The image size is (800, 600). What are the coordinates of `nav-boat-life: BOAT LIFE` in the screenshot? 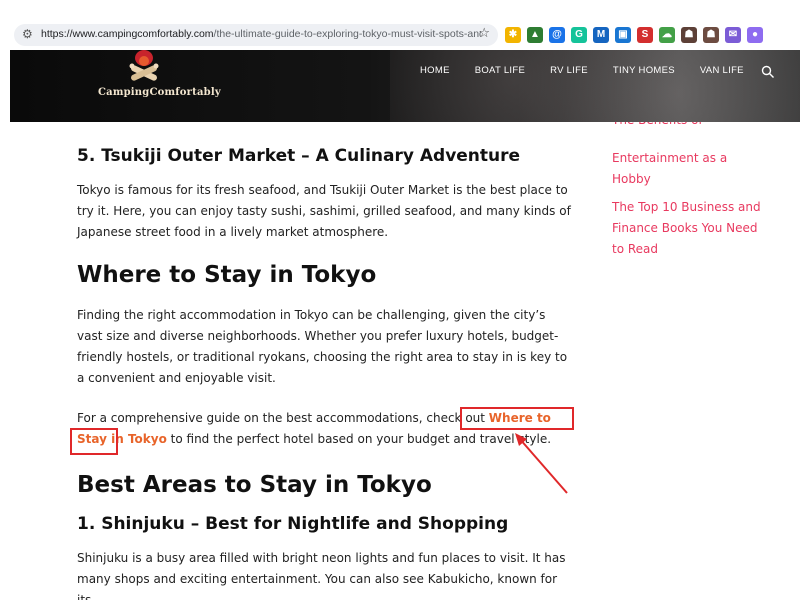 It's located at (500, 70).